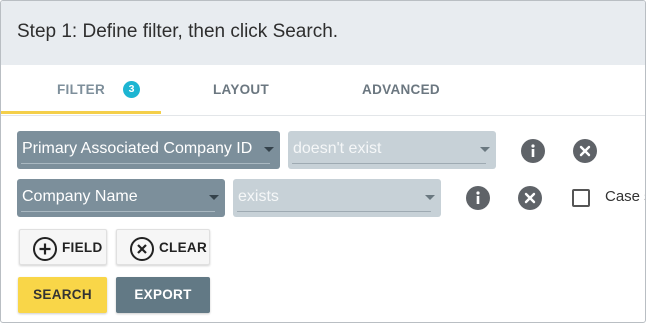 Image resolution: width=646 pixels, height=323 pixels. I want to click on filter-1-field-select: Primary Associated Company ID, so click(148, 150).